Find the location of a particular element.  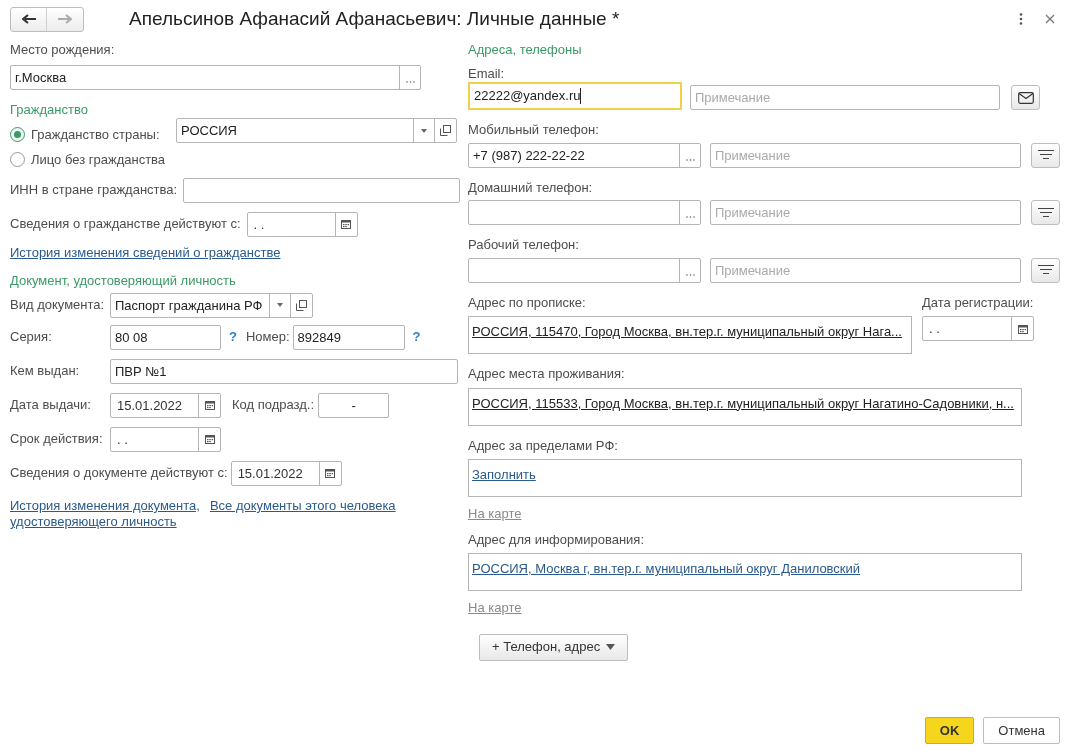

field-label: Адрес для информирования: is located at coordinates (556, 539).